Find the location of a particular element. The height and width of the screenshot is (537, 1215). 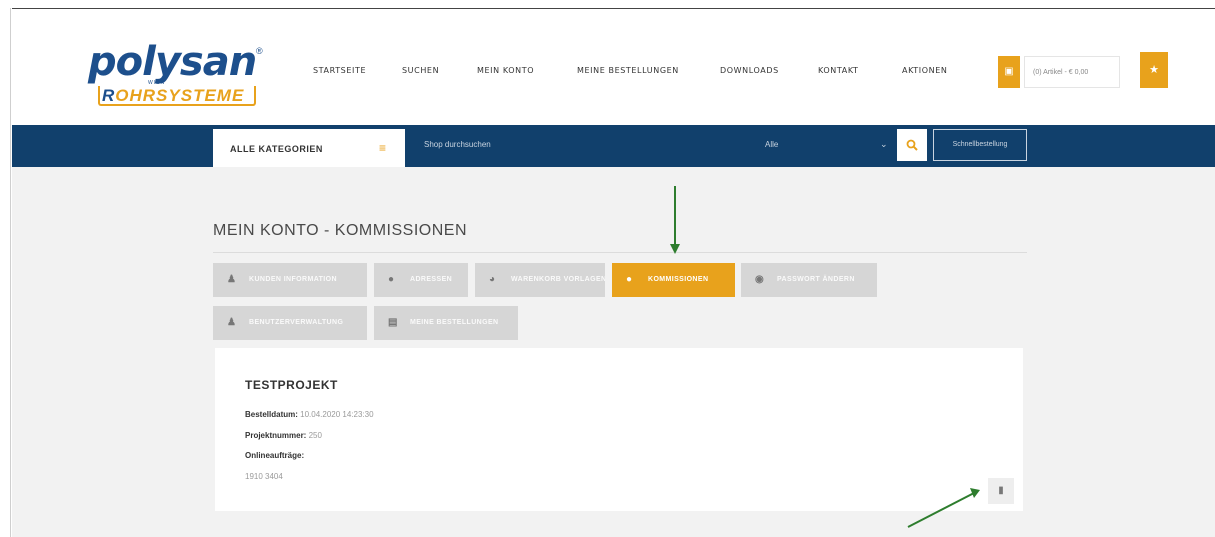

tab-label: ADRESSEN is located at coordinates (431, 279).